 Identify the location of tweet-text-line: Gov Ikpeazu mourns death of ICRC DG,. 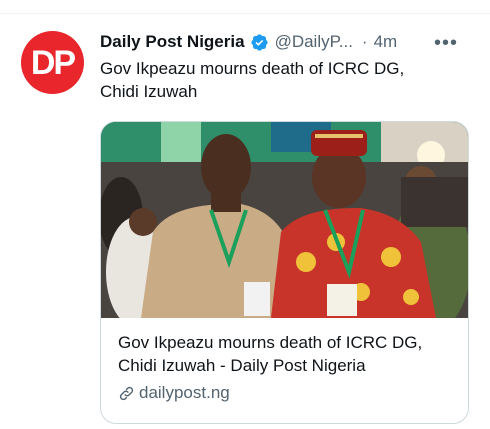
(252, 68).